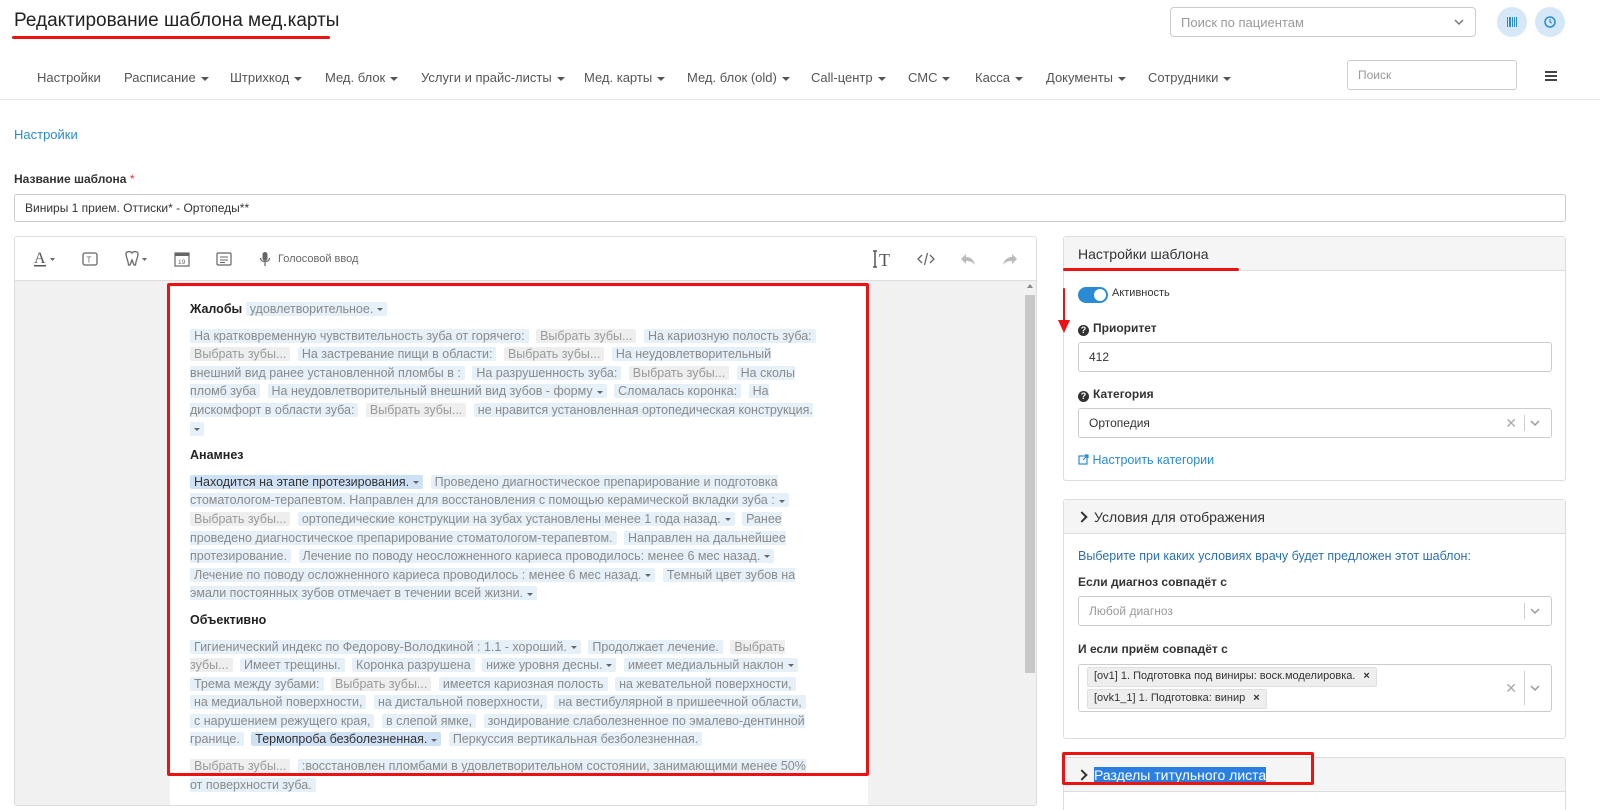  Describe the element at coordinates (1512, 22) in the screenshot. I see `barcode-button` at that location.